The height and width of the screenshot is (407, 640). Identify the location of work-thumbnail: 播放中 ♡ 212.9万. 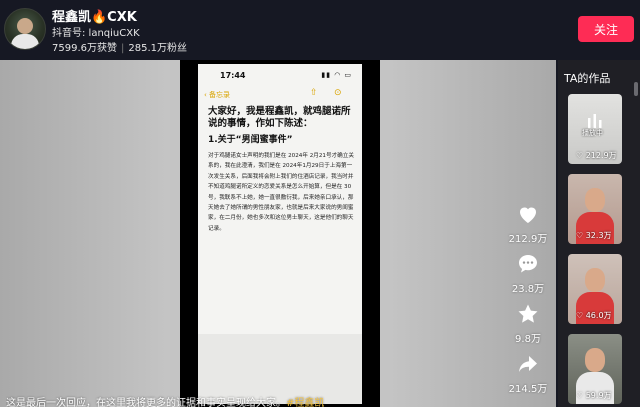
(595, 129).